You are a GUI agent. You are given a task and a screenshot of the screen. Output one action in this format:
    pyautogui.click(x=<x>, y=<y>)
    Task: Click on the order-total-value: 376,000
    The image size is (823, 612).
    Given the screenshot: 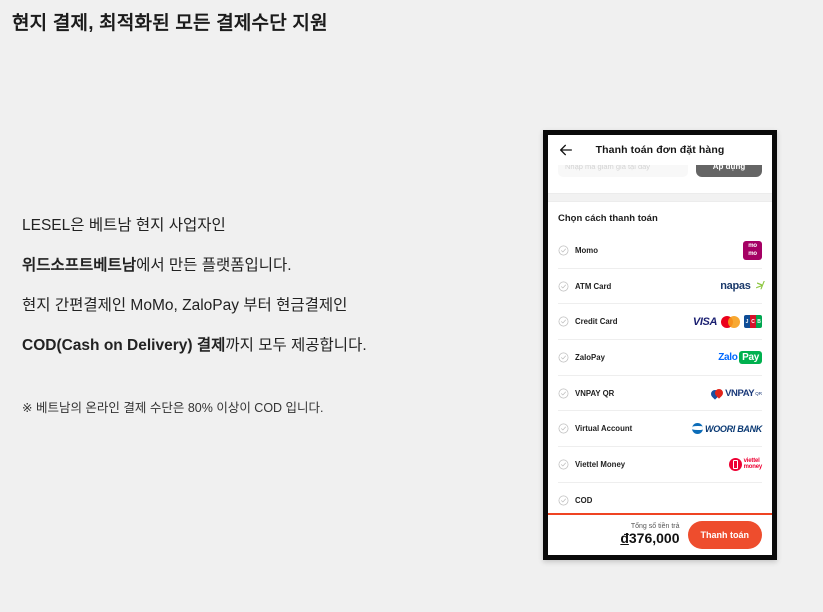 What is the action you would take?
    pyautogui.click(x=654, y=538)
    